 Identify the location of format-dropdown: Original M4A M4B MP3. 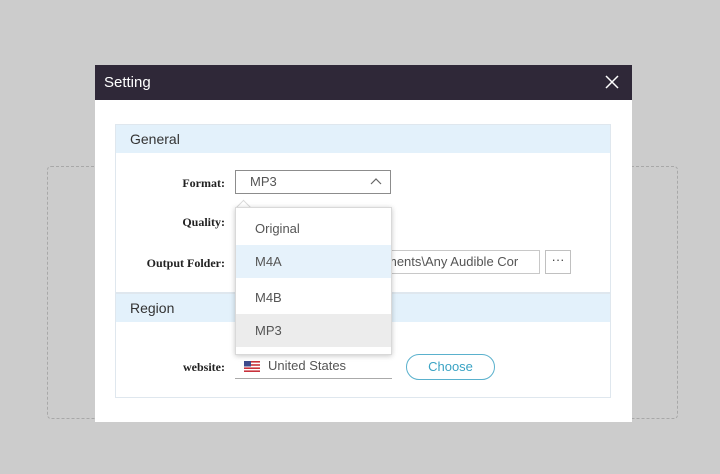
(313, 281).